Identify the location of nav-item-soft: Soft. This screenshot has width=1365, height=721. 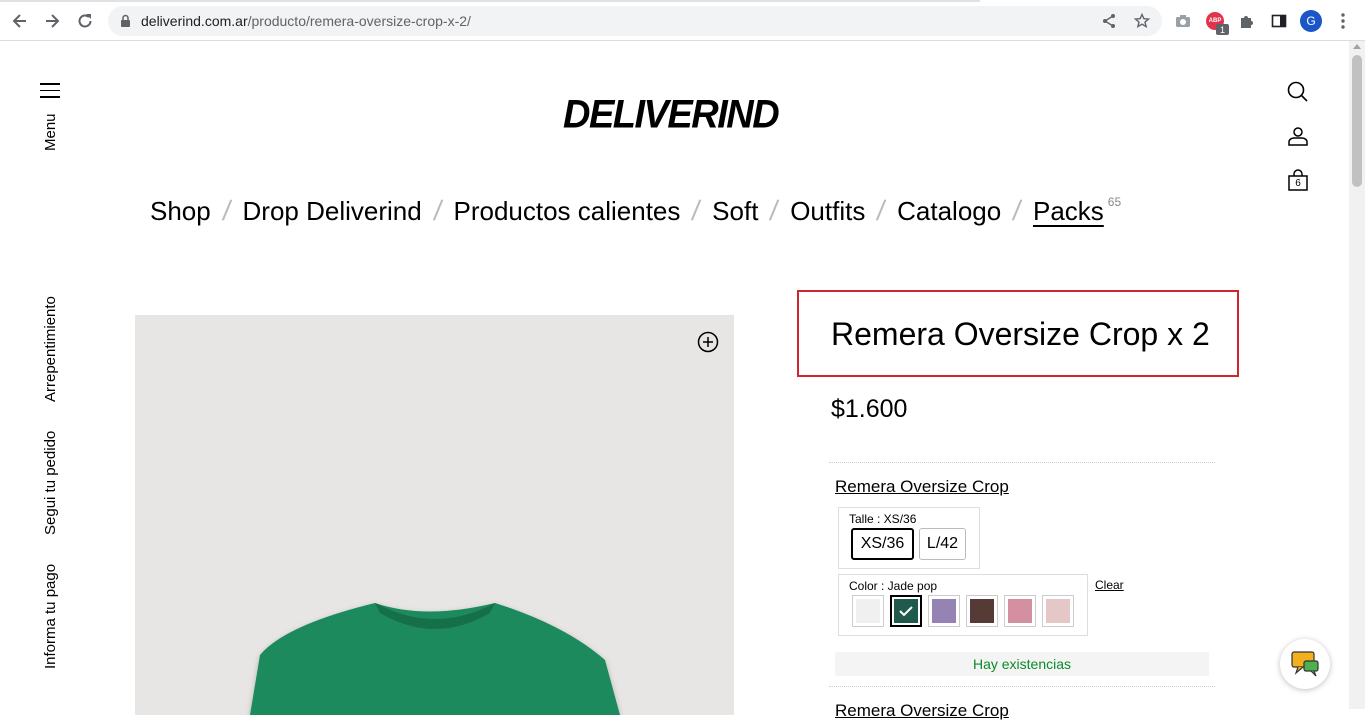
(735, 211).